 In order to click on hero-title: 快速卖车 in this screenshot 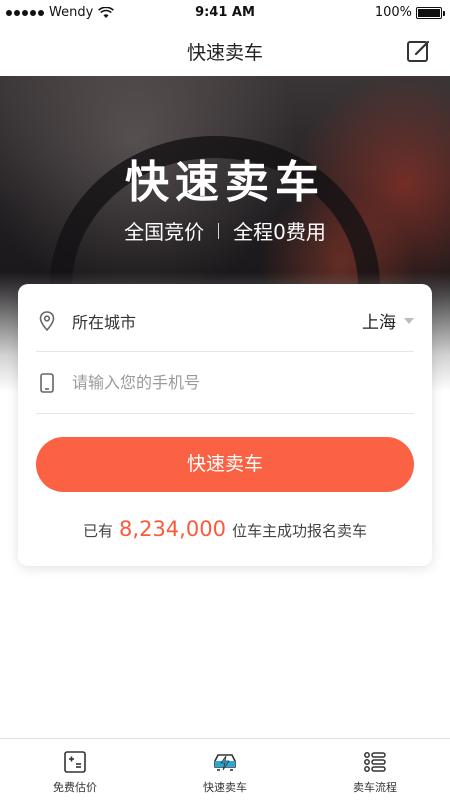, I will do `click(225, 182)`.